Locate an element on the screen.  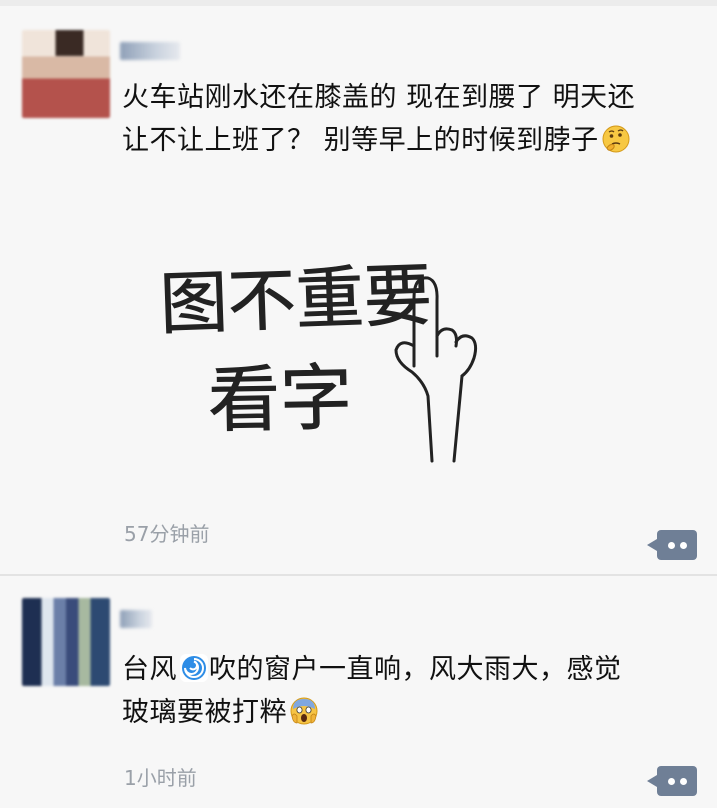
post-text-line-wrap: 台风 吹的窗户一直响，风大雨大，感觉 is located at coordinates (408, 669).